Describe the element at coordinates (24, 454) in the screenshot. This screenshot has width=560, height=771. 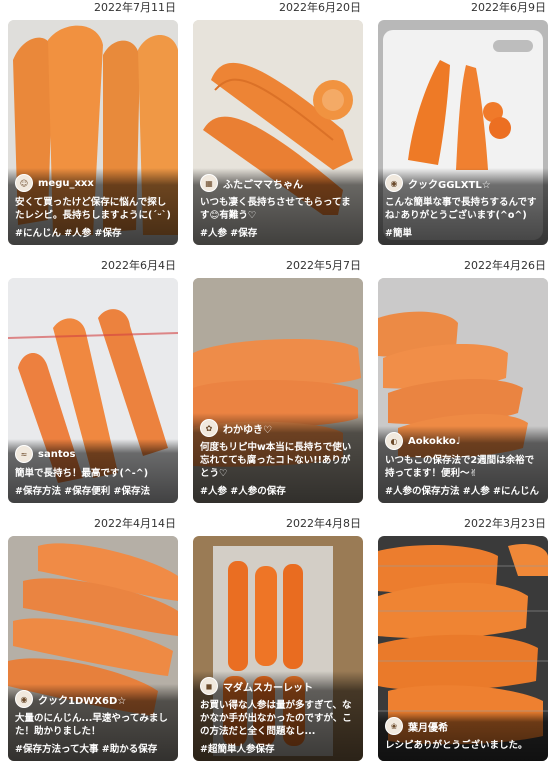
I see `wave-avatar-icon: ≈` at that location.